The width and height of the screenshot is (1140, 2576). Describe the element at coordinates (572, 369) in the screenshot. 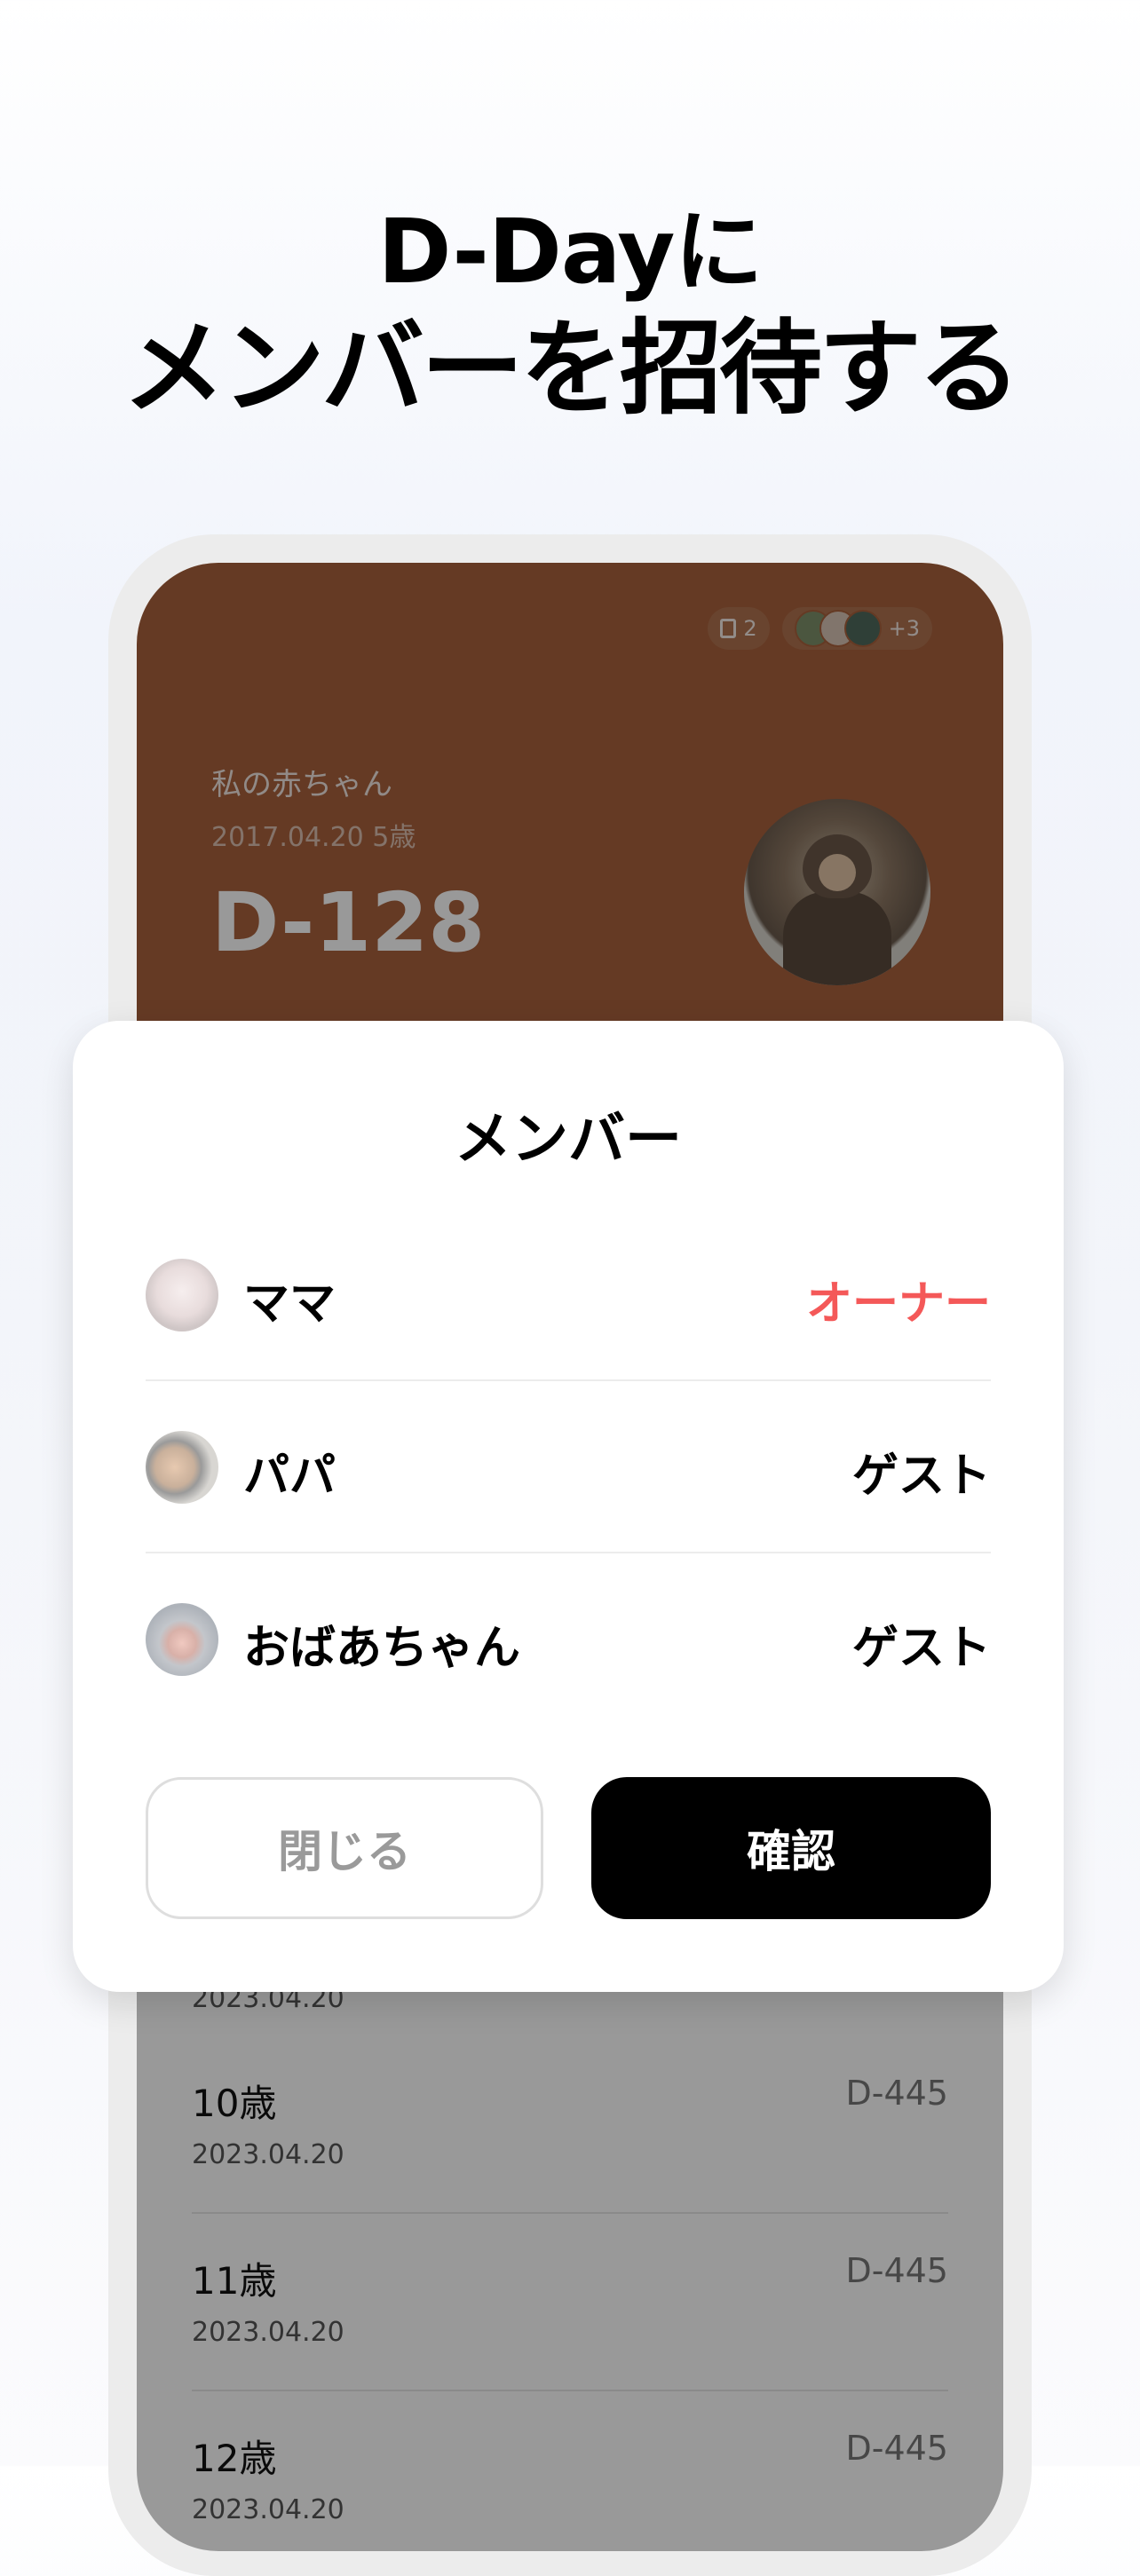

I see `headline-line-2: メンバーを招待する` at that location.